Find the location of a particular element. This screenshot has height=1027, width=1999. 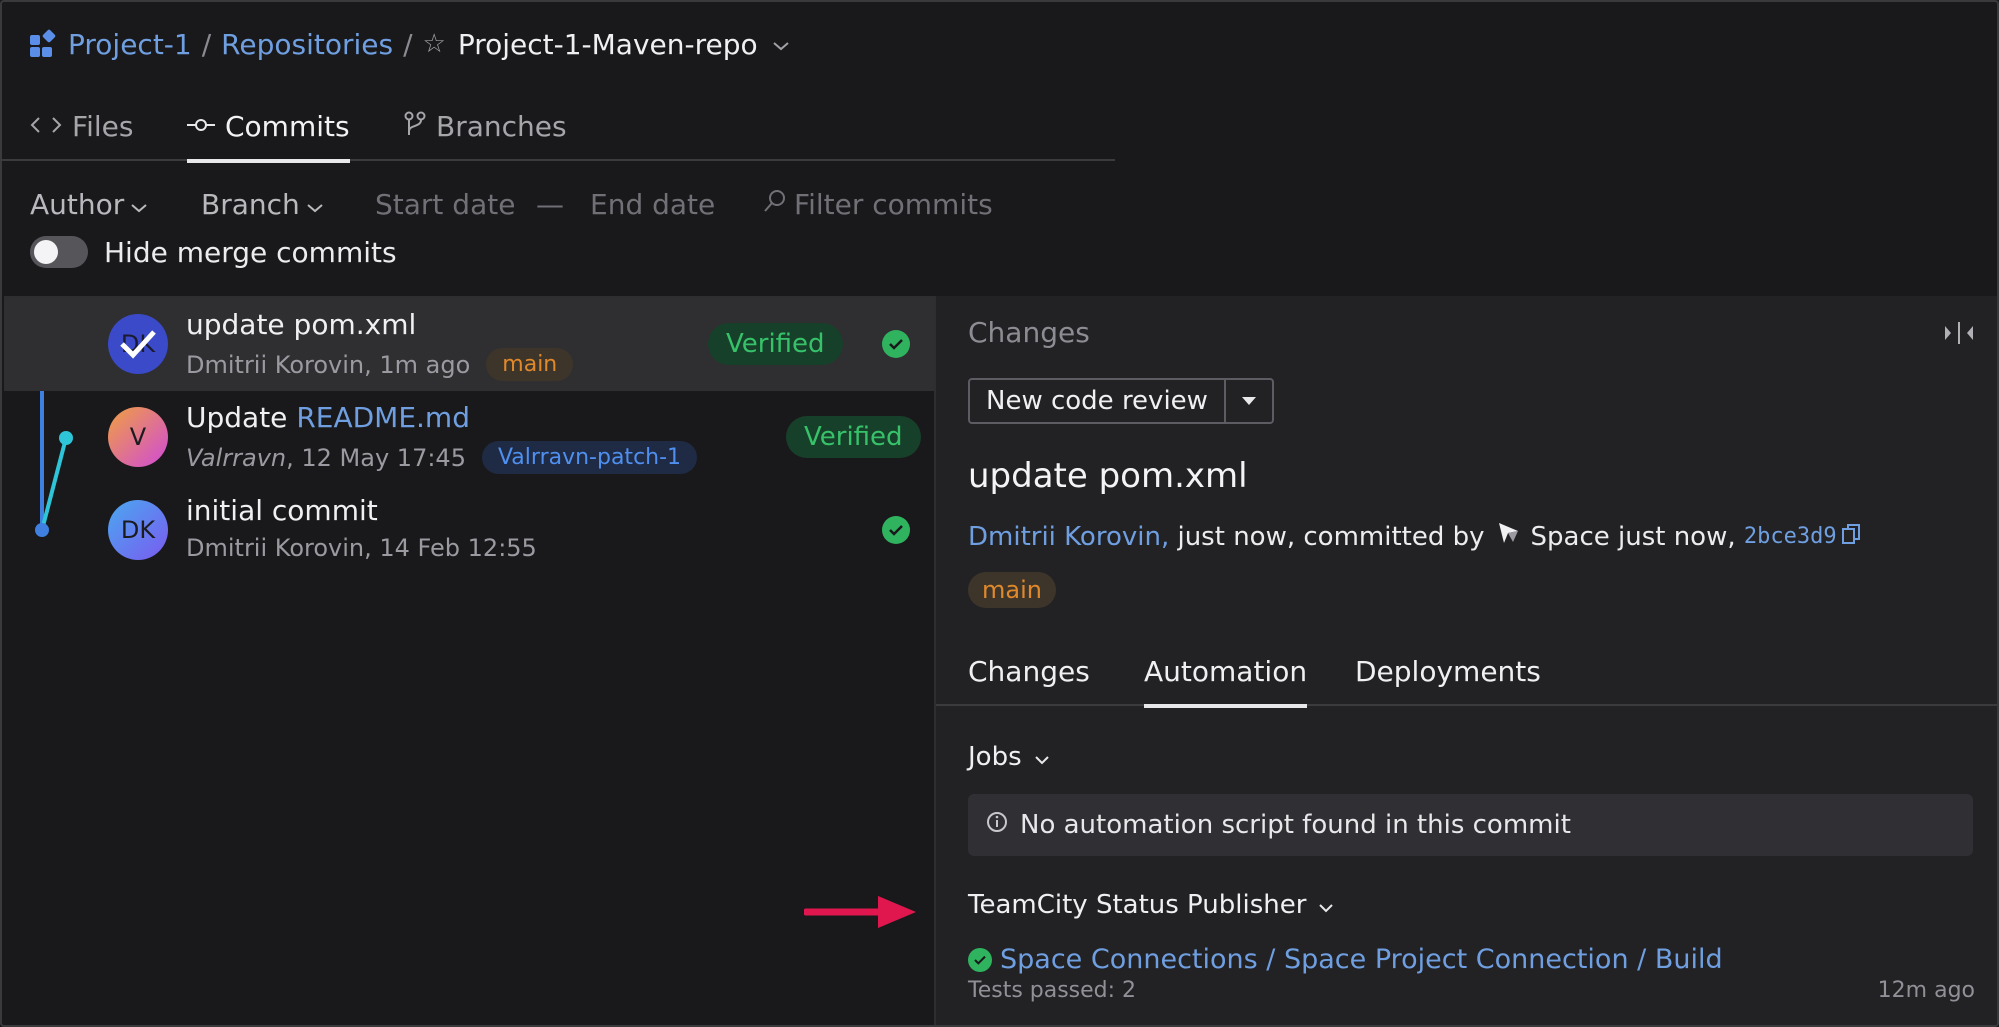

commit-hash-link: 2bce3d9 is located at coordinates (1790, 536).